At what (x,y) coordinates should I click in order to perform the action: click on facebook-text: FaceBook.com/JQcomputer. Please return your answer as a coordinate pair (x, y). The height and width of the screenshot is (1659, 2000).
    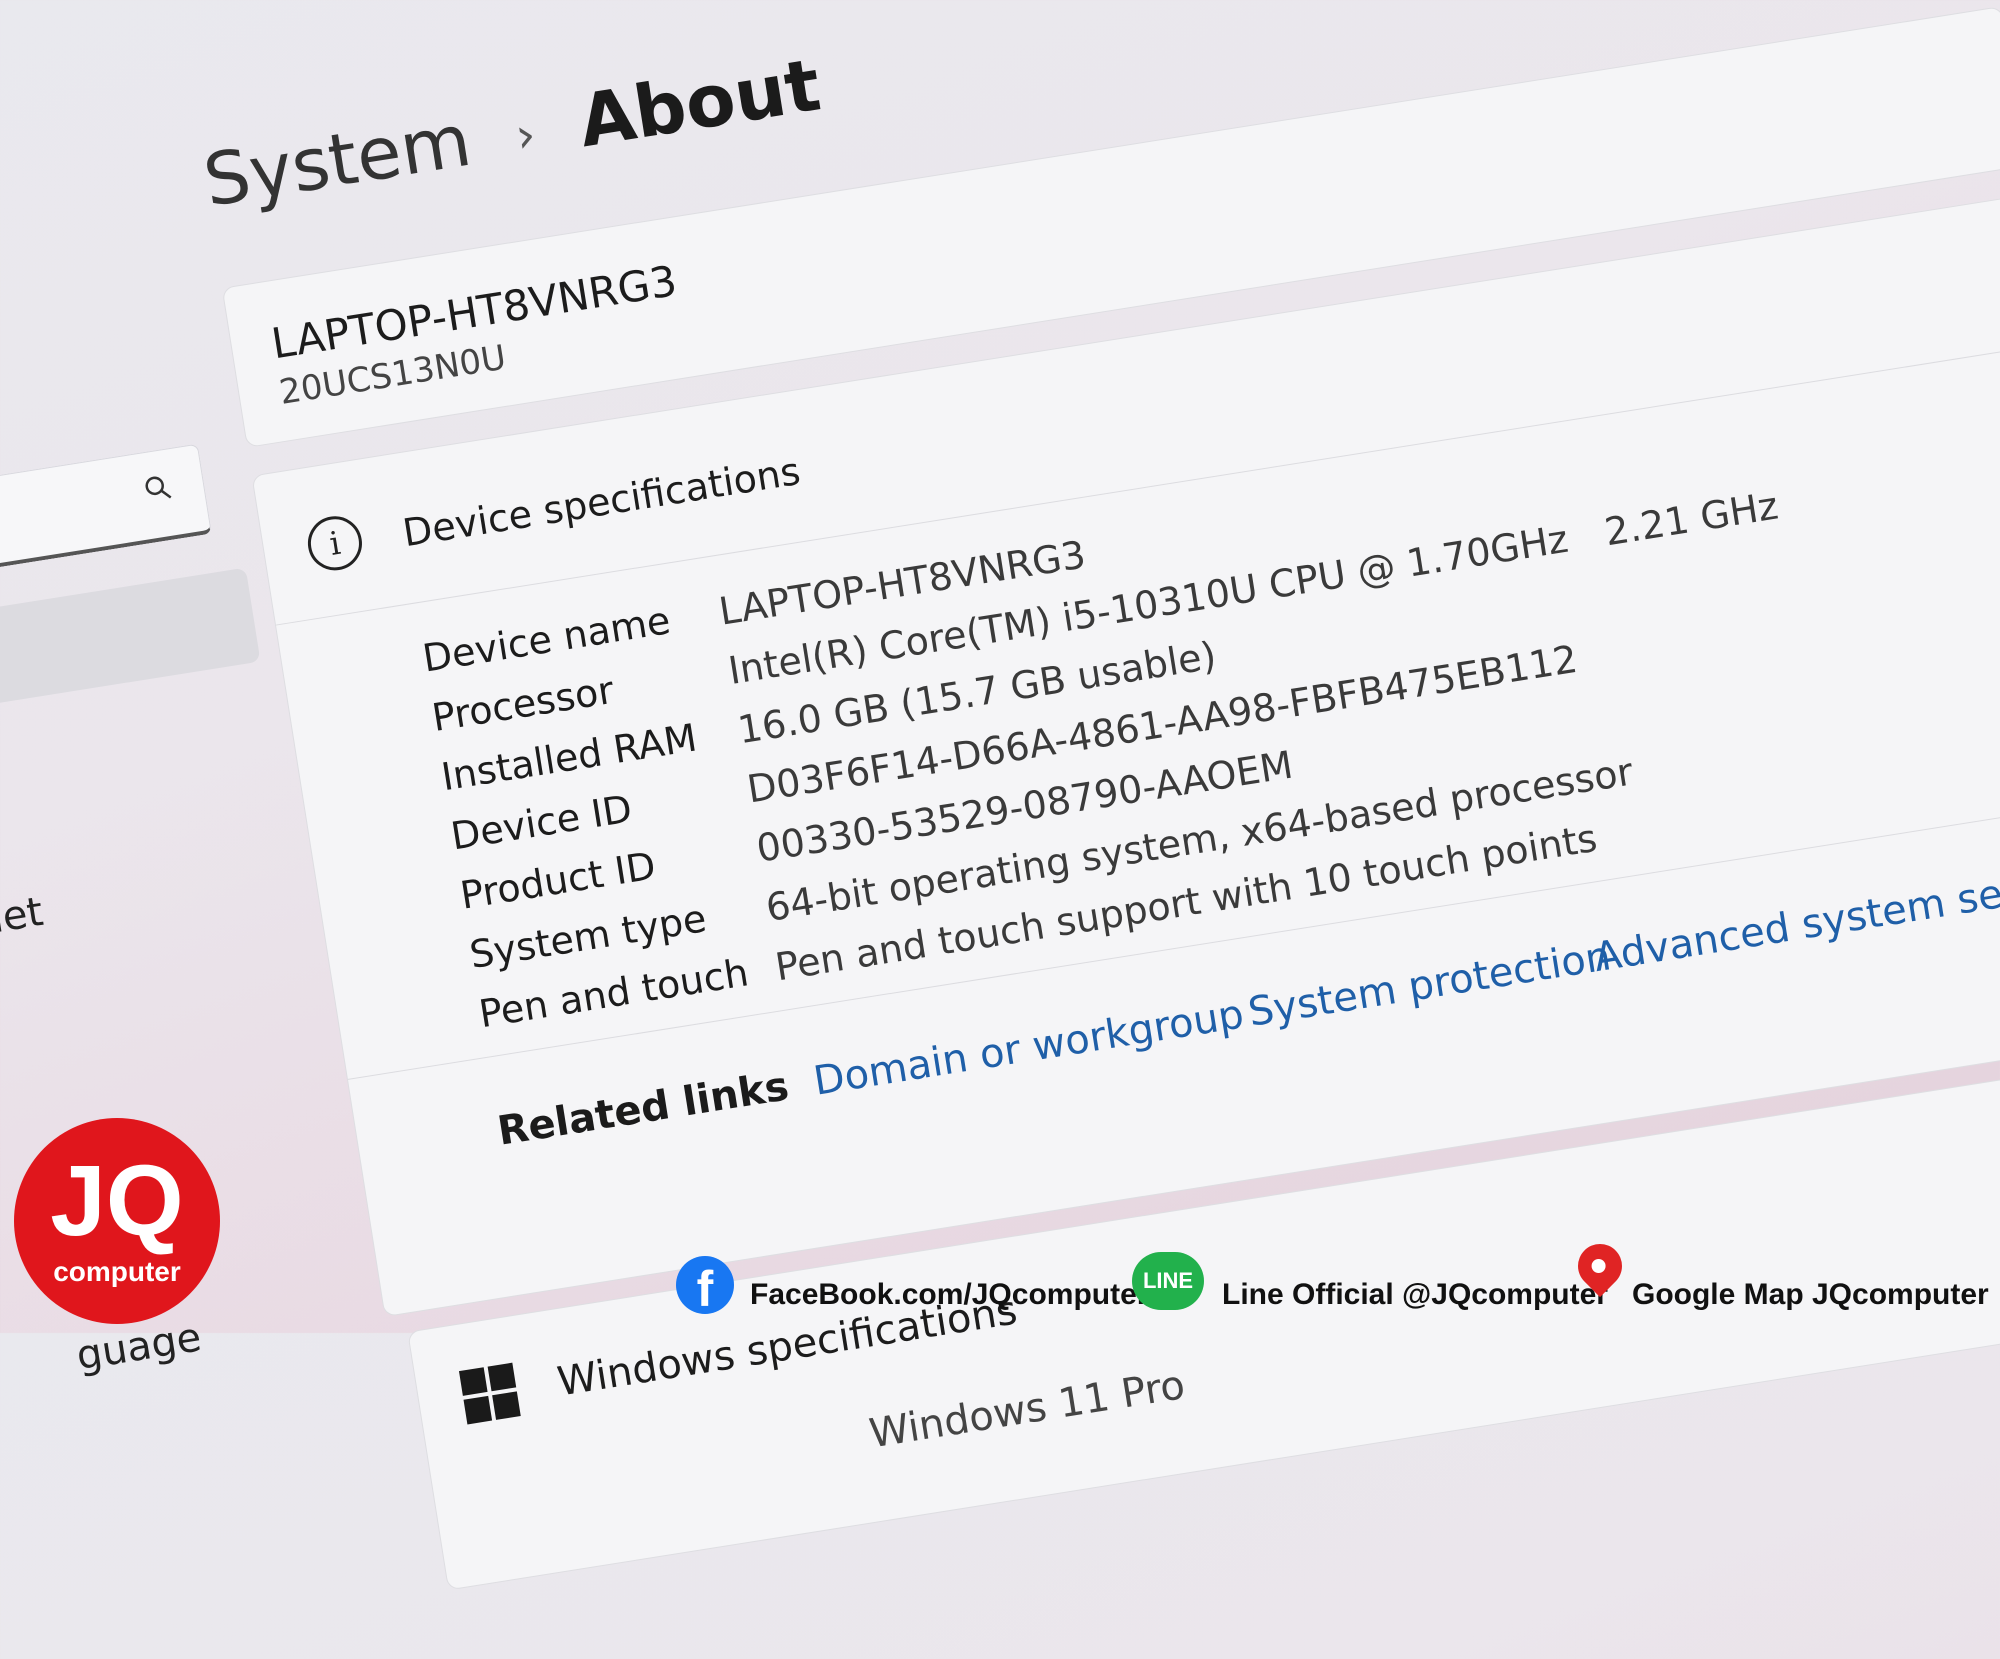
    Looking at the image, I should click on (949, 1294).